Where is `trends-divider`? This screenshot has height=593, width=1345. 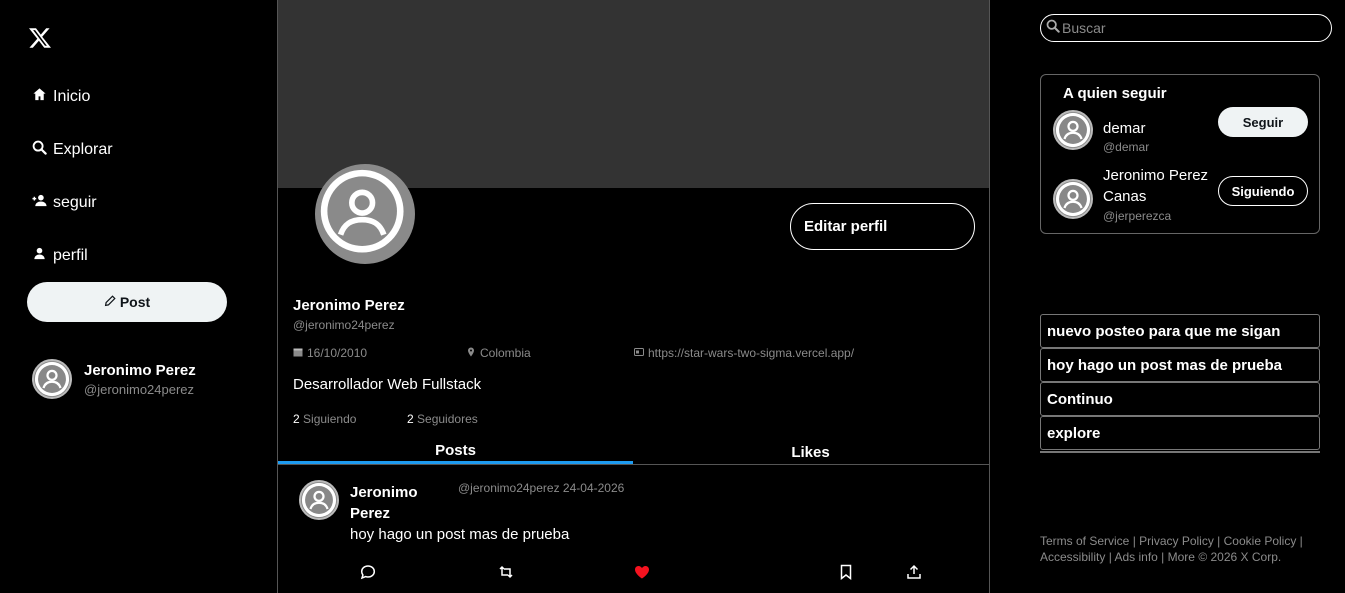
trends-divider is located at coordinates (1180, 451).